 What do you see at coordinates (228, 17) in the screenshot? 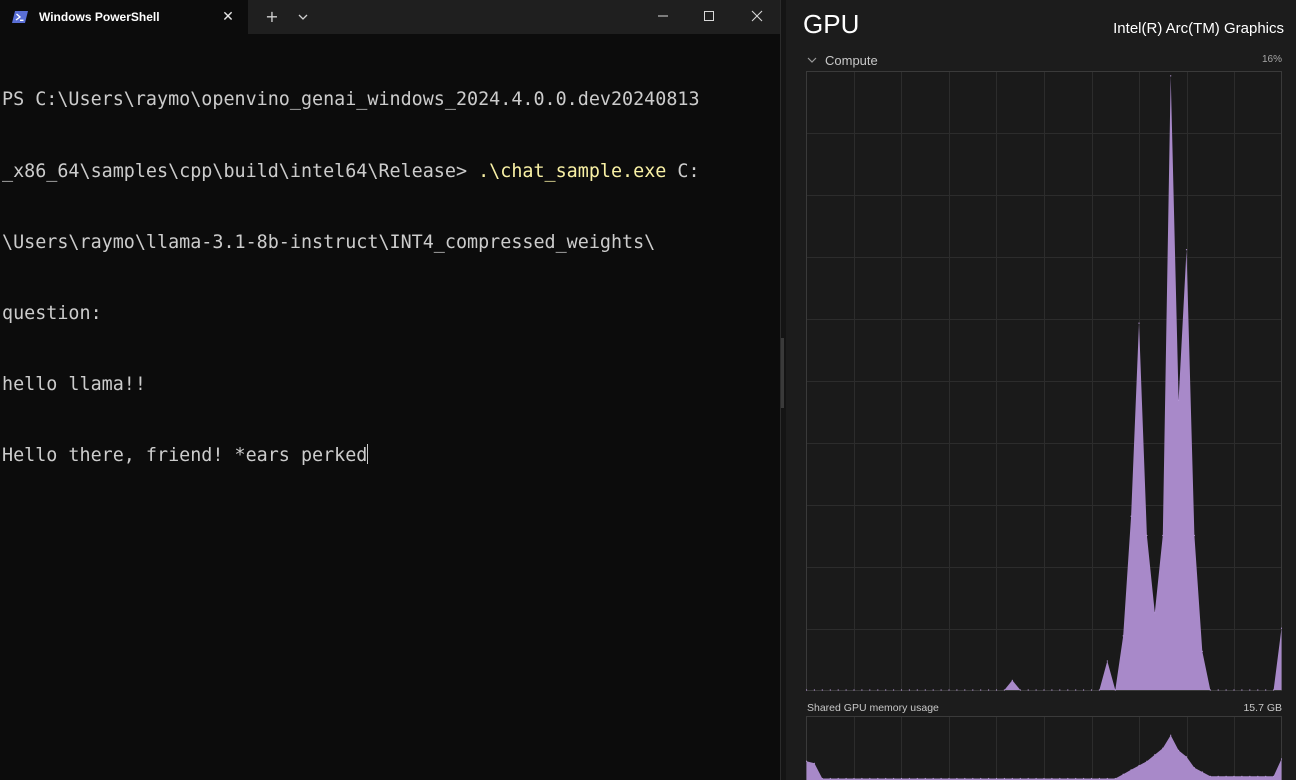
I see `close-icon: ✕` at bounding box center [228, 17].